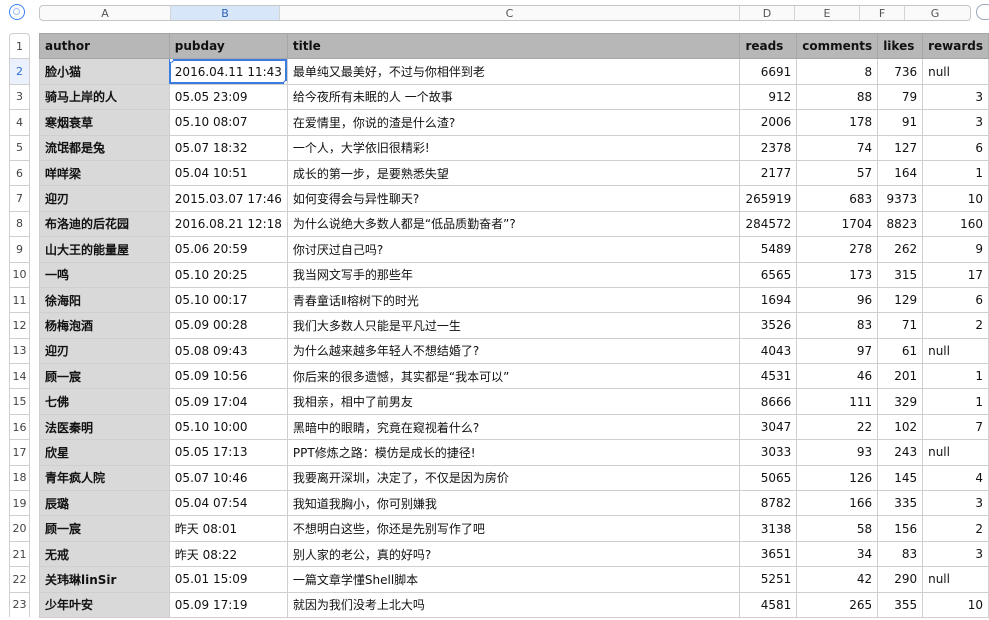  What do you see at coordinates (982, 12) in the screenshot?
I see `add-column-button` at bounding box center [982, 12].